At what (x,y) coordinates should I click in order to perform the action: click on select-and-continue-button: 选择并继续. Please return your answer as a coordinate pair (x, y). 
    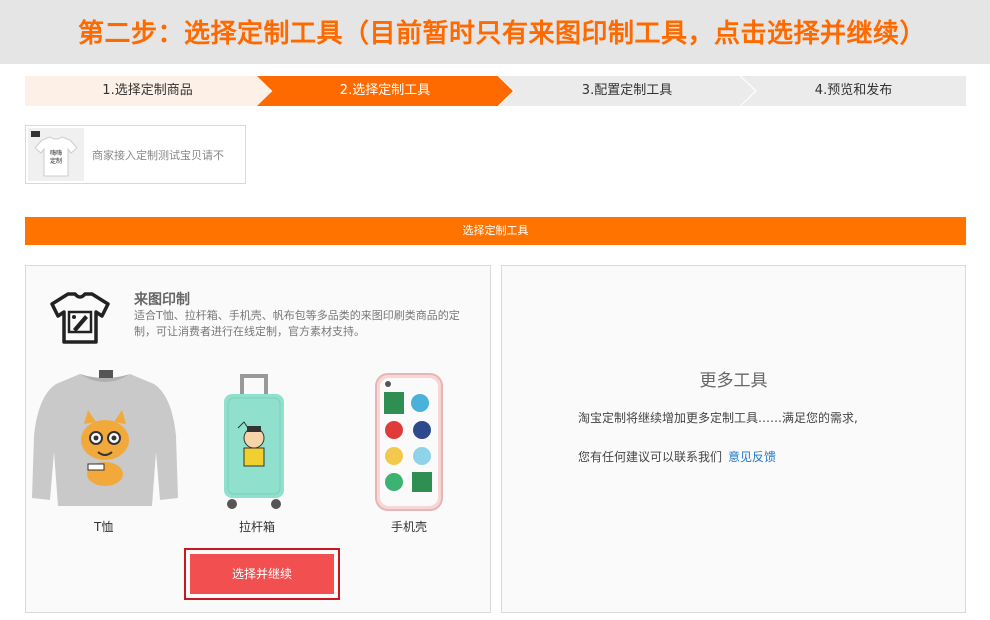
    Looking at the image, I should click on (262, 574).